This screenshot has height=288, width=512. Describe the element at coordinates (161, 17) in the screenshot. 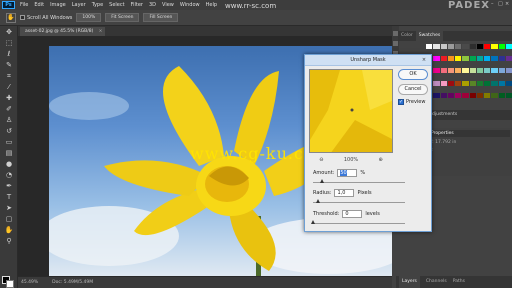

I see `fill-screen-button: Fill Screen` at that location.